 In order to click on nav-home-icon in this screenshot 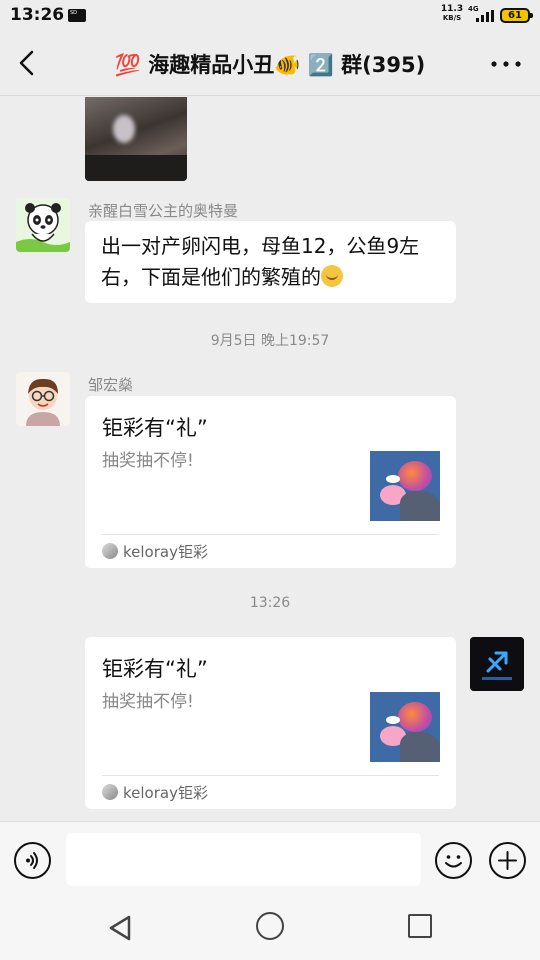, I will do `click(270, 926)`.